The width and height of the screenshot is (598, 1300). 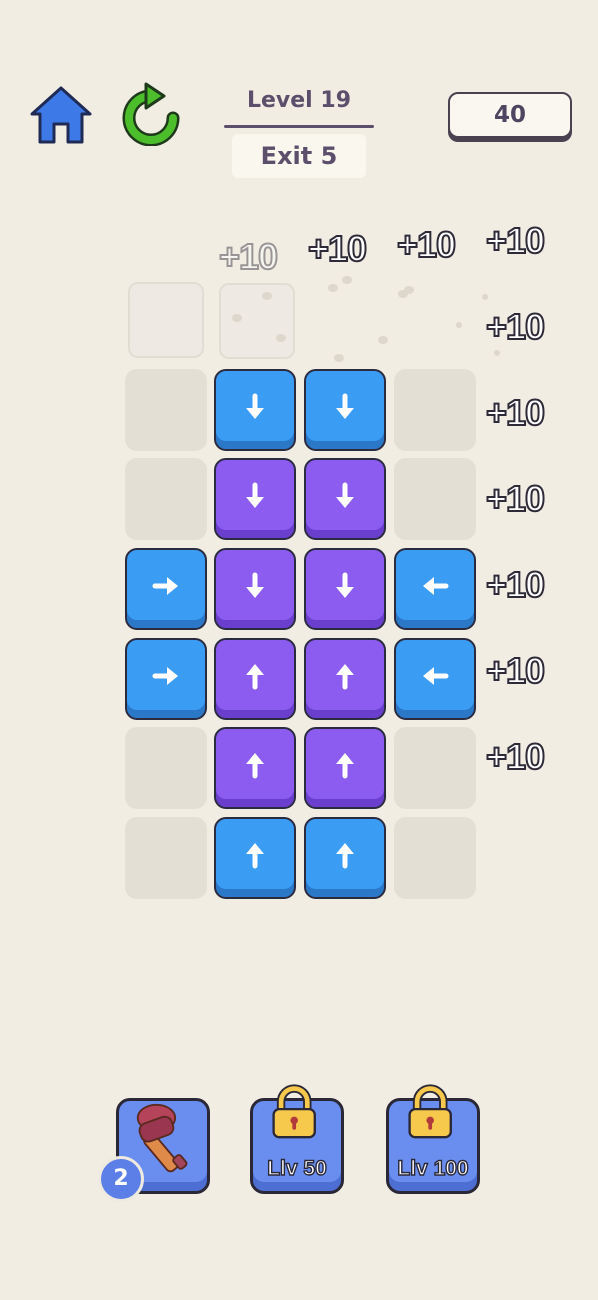 I want to click on restart-button, so click(x=151, y=114).